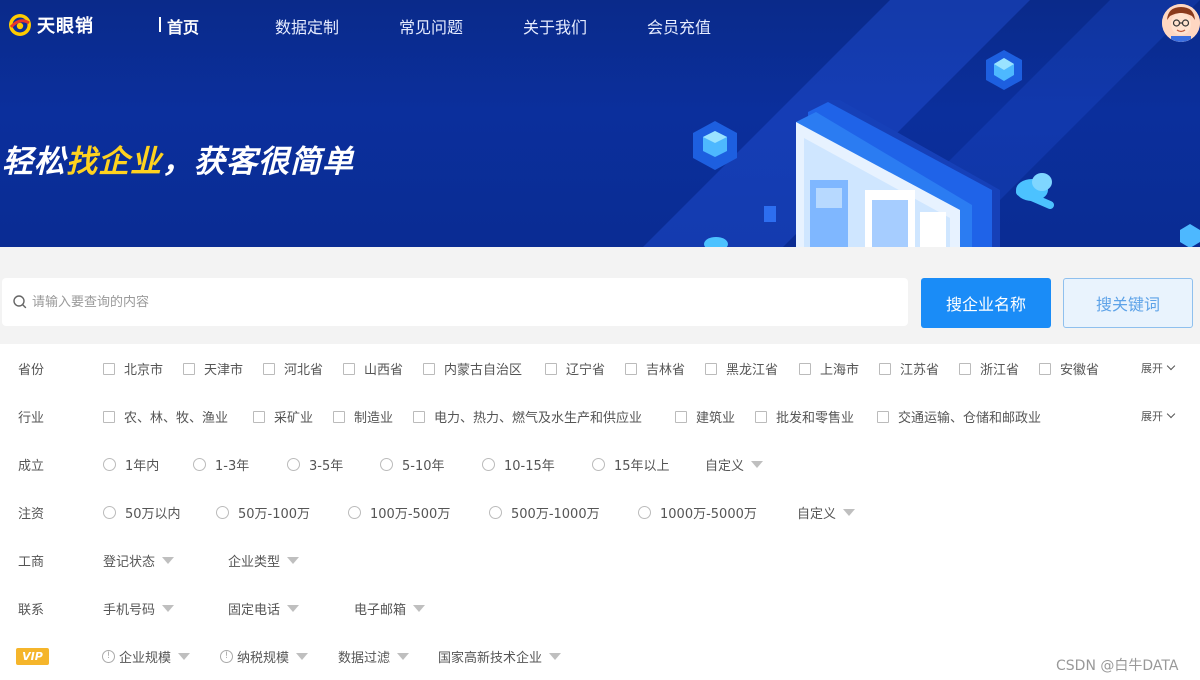 Image resolution: width=1200 pixels, height=680 pixels. I want to click on founded-custom-dropdown: 自定义, so click(734, 464).